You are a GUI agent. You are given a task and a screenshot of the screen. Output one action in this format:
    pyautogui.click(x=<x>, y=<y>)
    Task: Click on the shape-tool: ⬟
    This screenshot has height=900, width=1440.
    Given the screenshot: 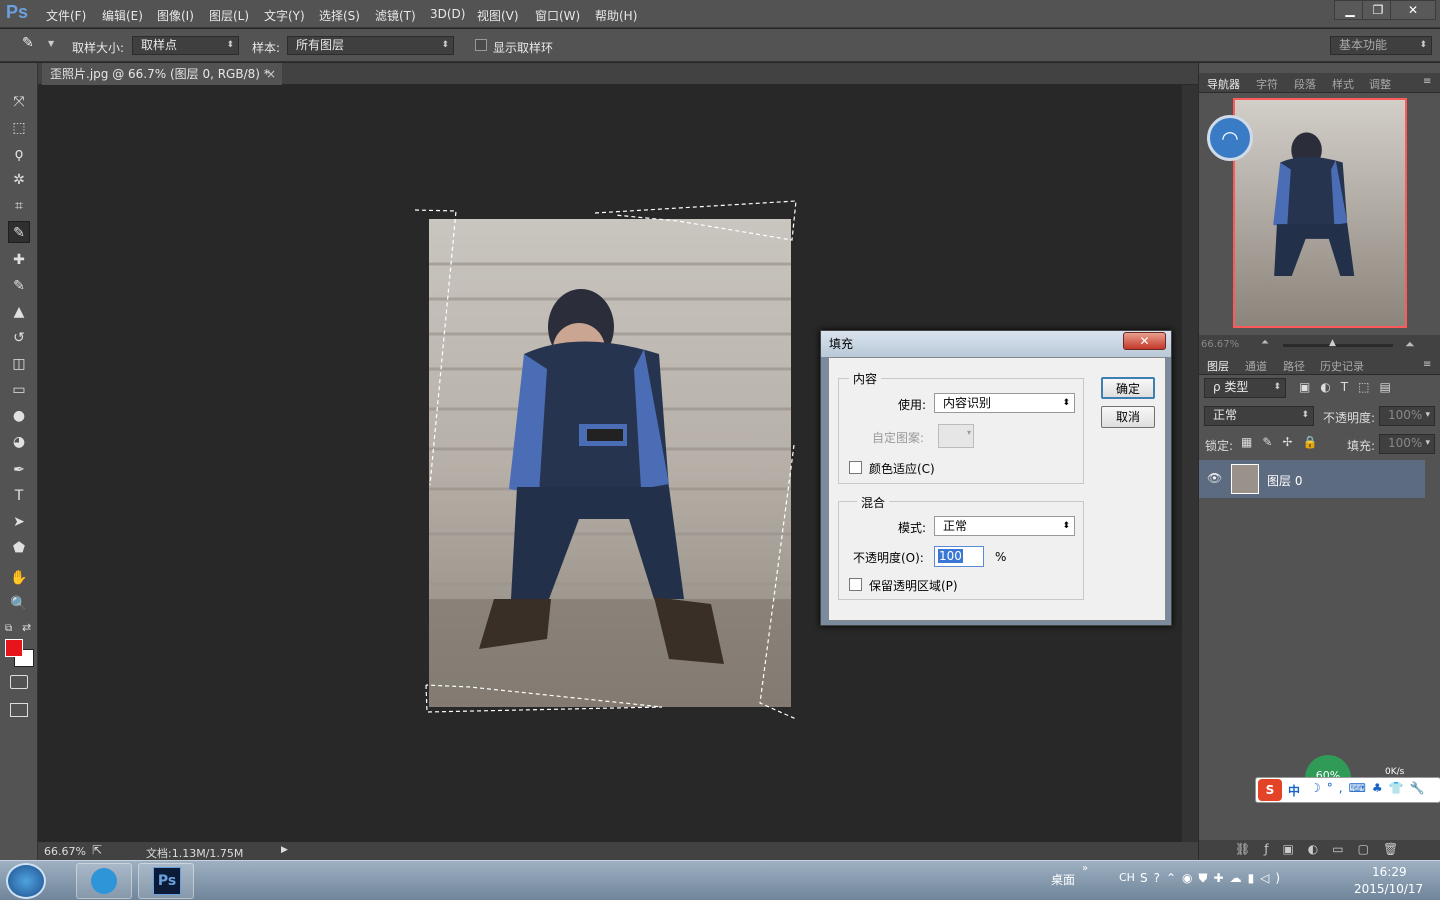 What is the action you would take?
    pyautogui.click(x=19, y=548)
    